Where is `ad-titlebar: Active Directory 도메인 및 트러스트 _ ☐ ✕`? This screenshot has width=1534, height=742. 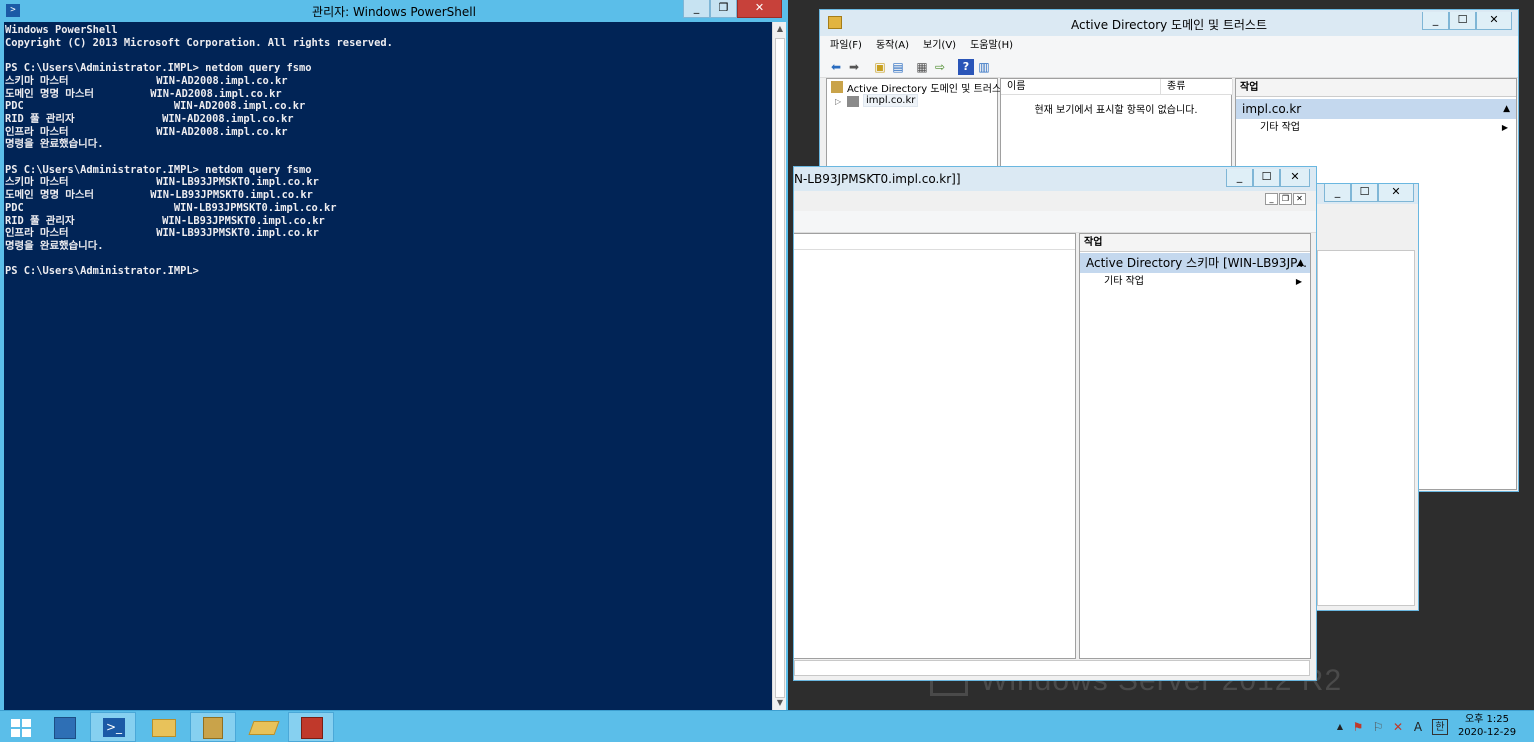 ad-titlebar: Active Directory 도메인 및 트러스트 _ ☐ ✕ is located at coordinates (1169, 23).